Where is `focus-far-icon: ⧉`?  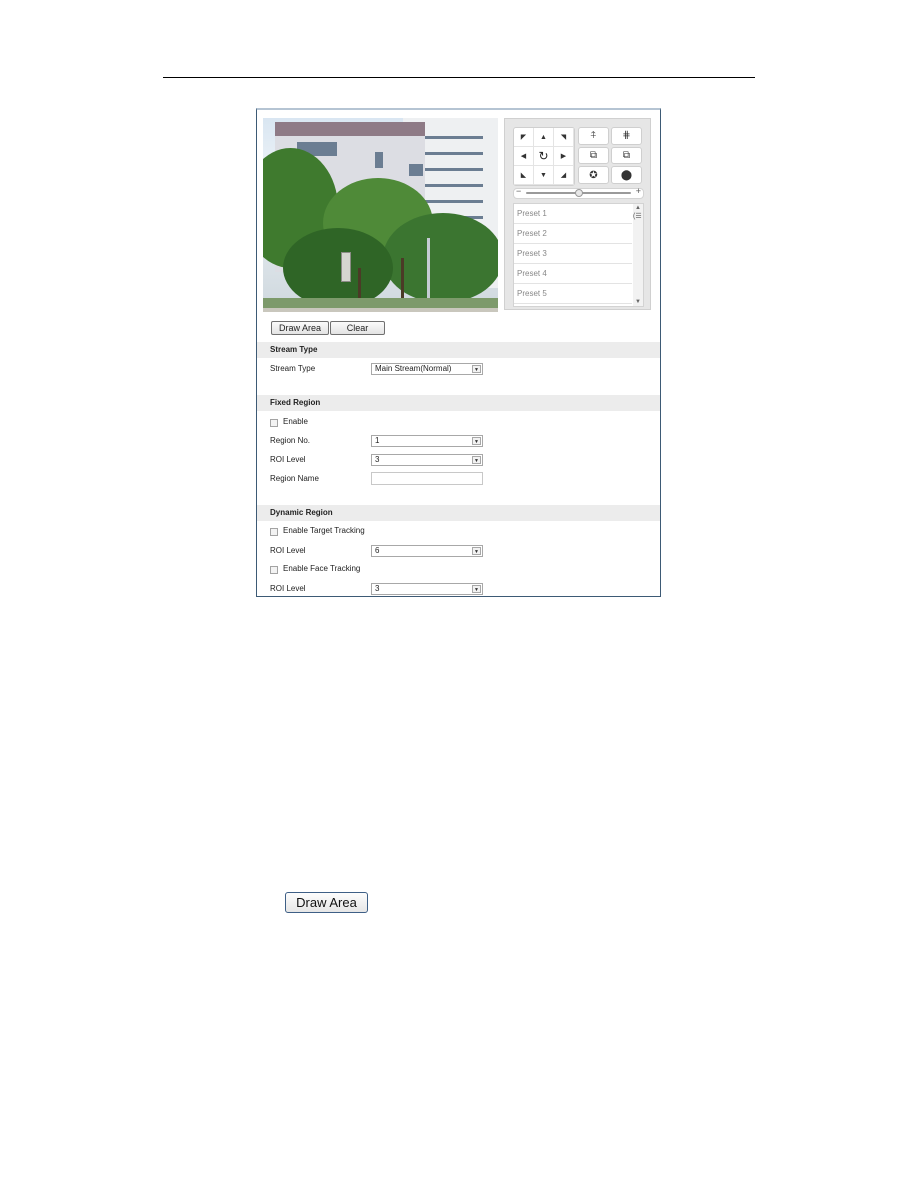 focus-far-icon: ⧉ is located at coordinates (626, 155).